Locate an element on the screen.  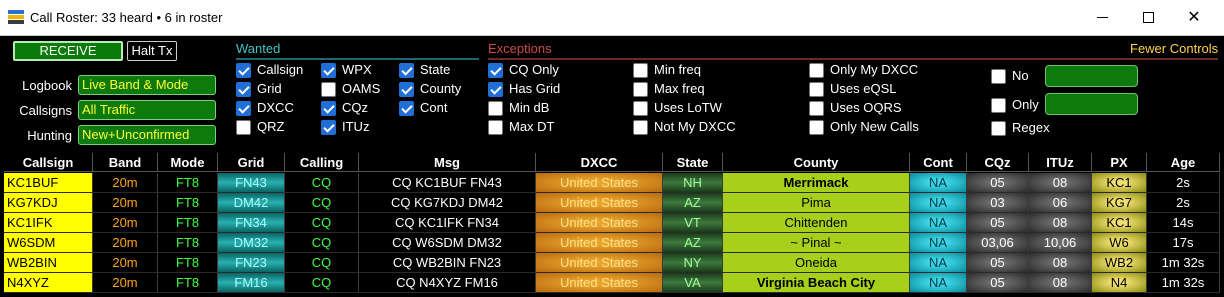
fewer-controls-link: Fewer Controls is located at coordinates (1174, 48).